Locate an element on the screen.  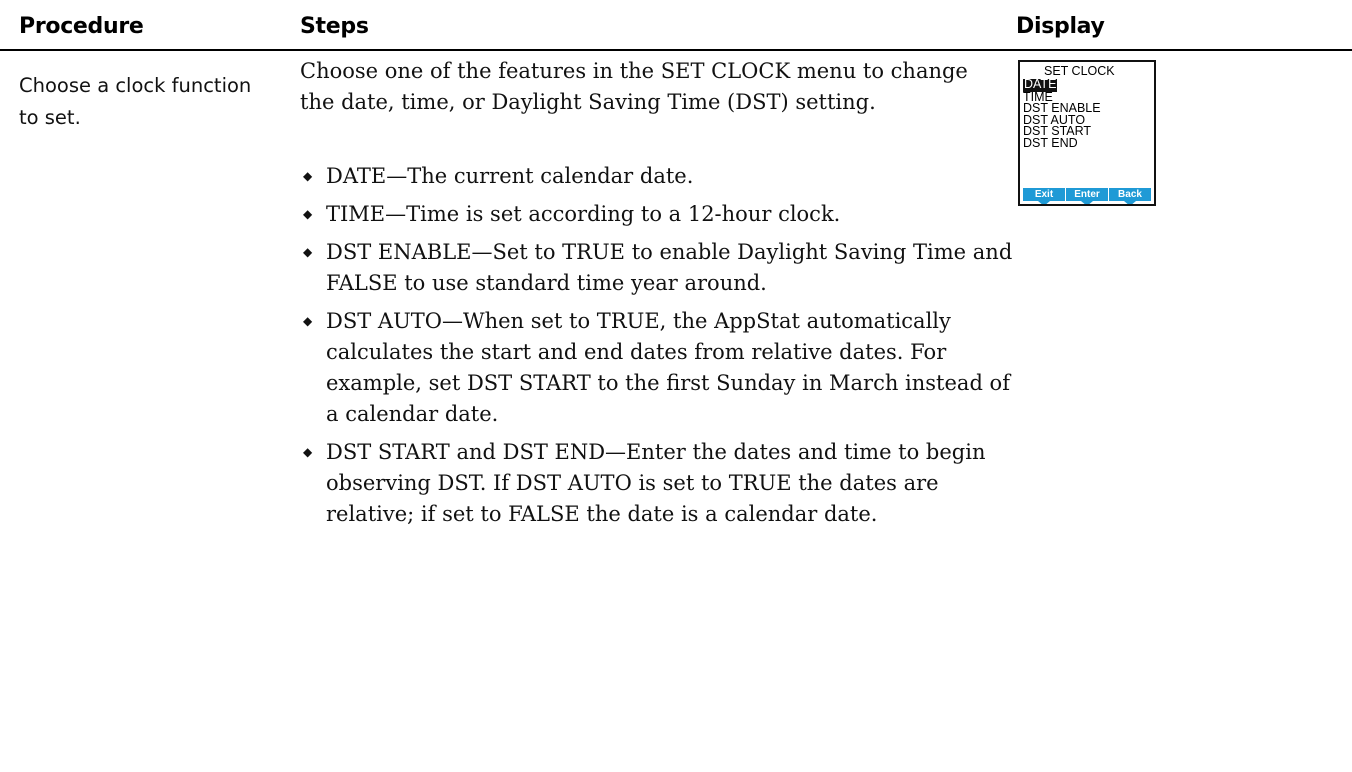
softkey-enter: Enter is located at coordinates (1086, 196).